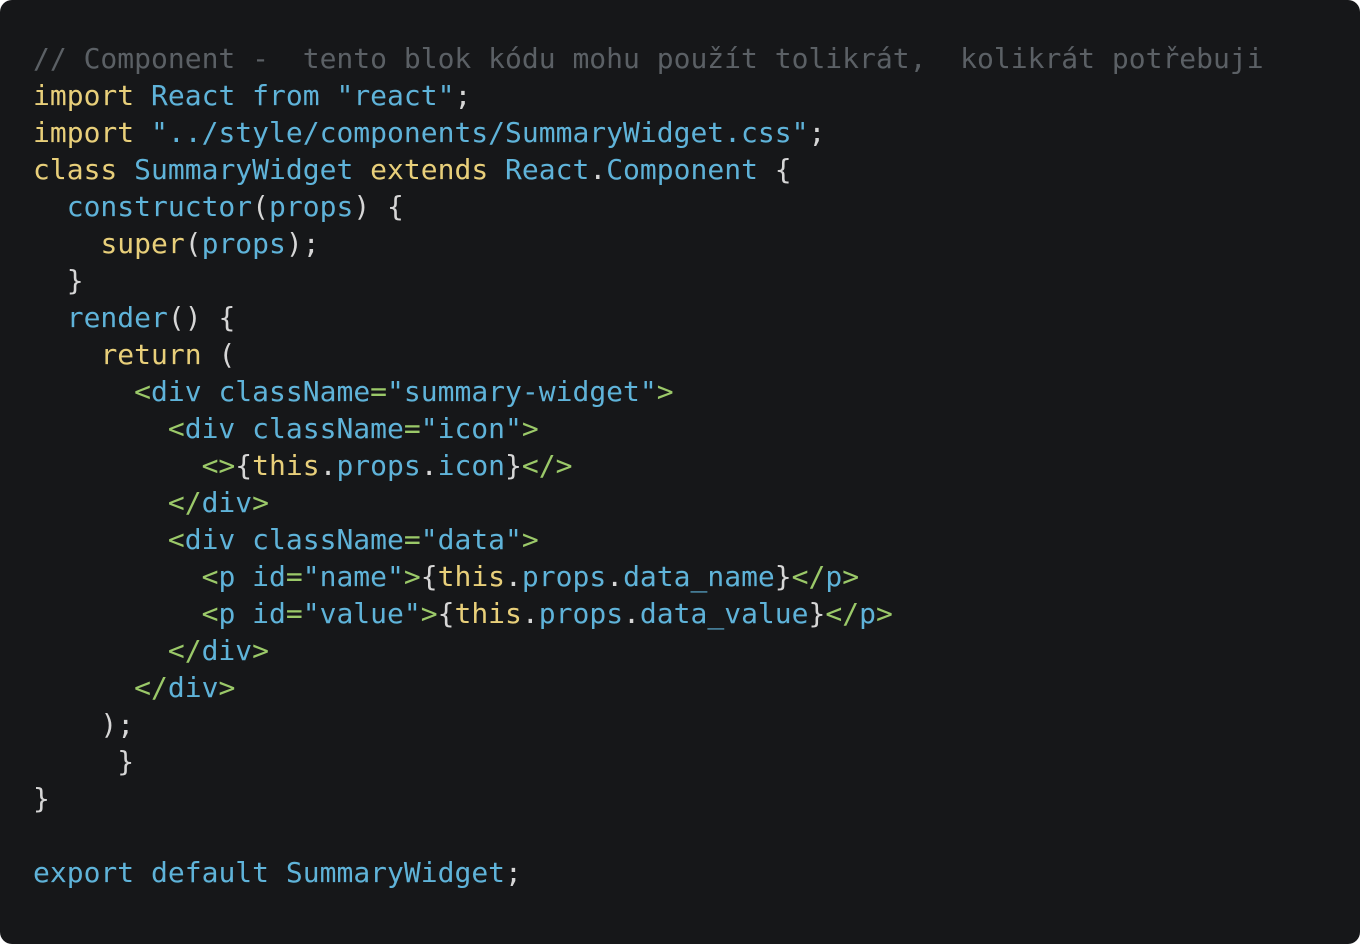 The width and height of the screenshot is (1360, 944). What do you see at coordinates (378, 206) in the screenshot?
I see `code-token-punctuation: ) {` at bounding box center [378, 206].